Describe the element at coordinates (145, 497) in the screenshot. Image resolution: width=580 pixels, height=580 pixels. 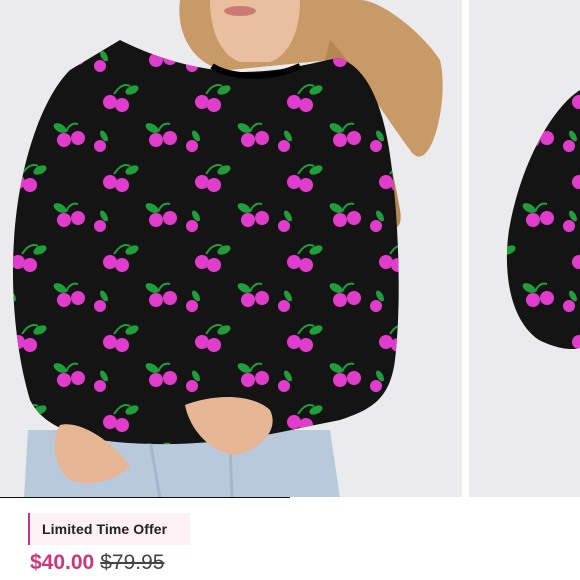
I see `gallery-progress-fill` at that location.